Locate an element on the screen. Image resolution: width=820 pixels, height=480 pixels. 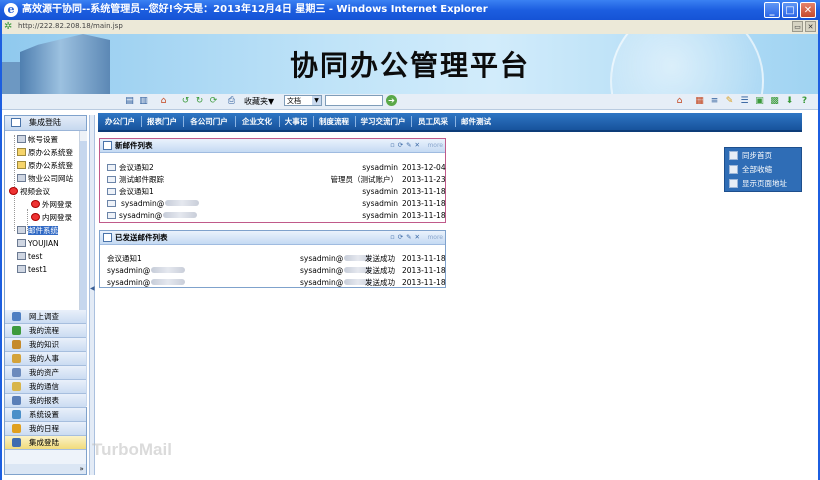
tree-item: 外网登录 is located at coordinates (51, 204).